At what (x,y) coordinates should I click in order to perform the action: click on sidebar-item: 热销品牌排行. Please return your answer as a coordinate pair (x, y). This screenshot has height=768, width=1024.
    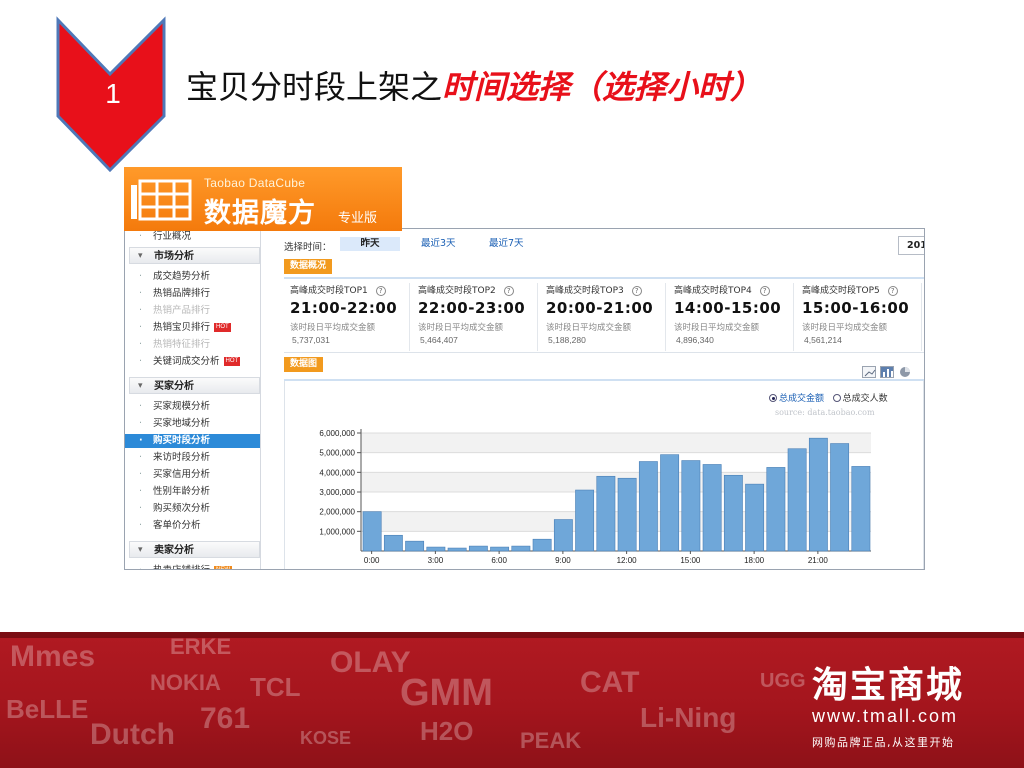
    Looking at the image, I should click on (192, 294).